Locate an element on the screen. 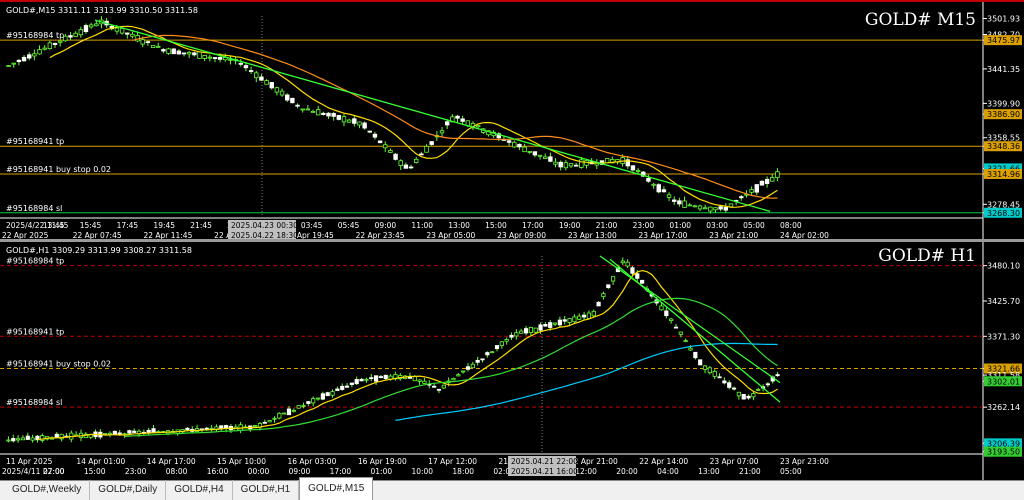 The height and width of the screenshot is (500, 1024). time-axis-label: 20:00 is located at coordinates (627, 471).